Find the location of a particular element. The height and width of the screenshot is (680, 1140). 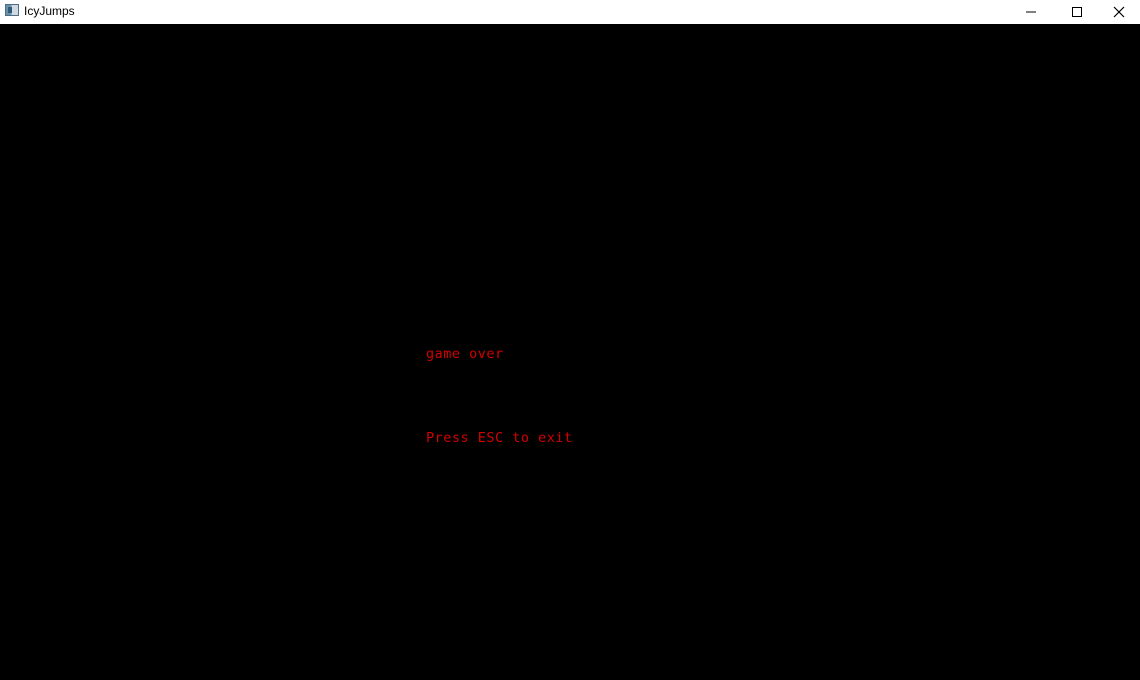

close-icon is located at coordinates (1118, 12).